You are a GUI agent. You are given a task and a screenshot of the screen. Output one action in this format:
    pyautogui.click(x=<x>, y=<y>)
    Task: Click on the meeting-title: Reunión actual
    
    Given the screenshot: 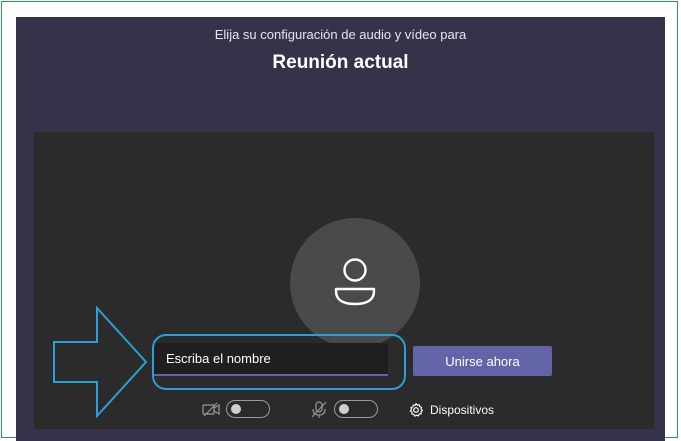 What is the action you would take?
    pyautogui.click(x=340, y=62)
    